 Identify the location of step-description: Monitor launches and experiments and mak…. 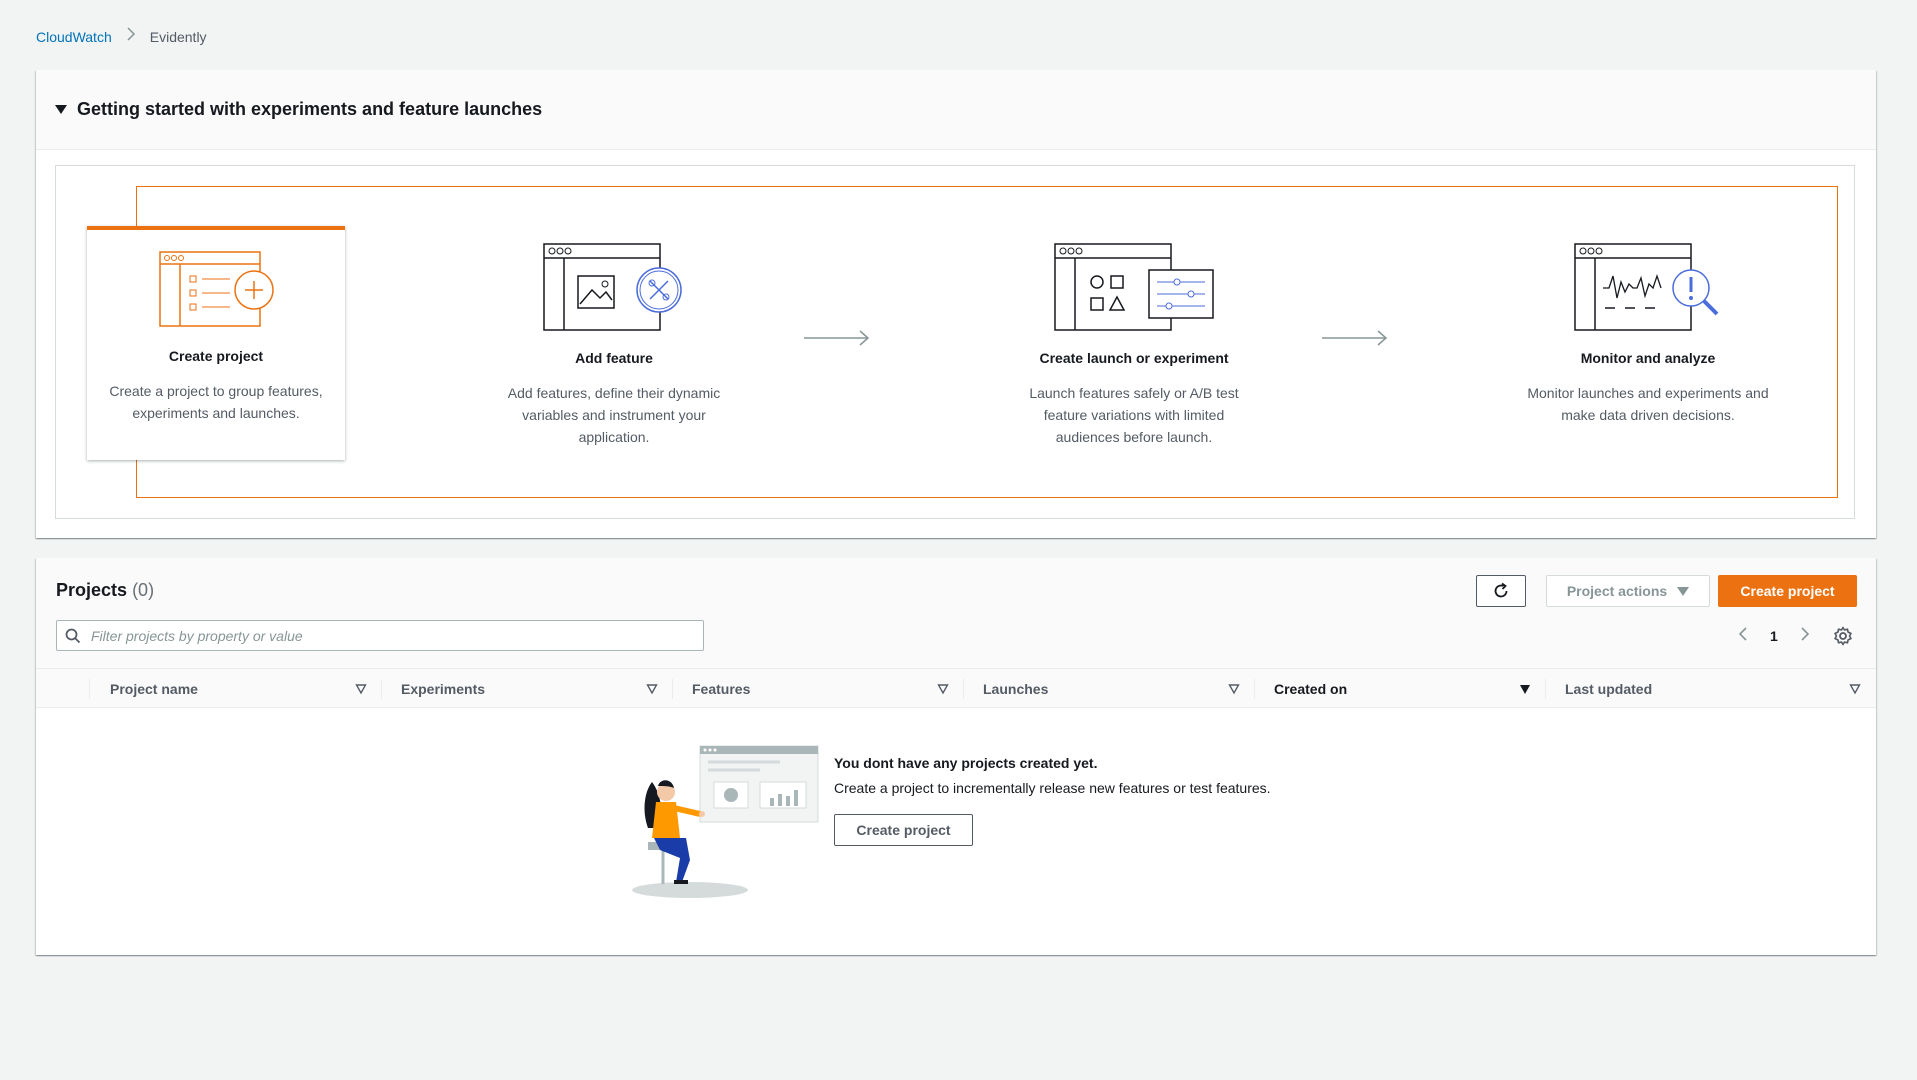
(1648, 404).